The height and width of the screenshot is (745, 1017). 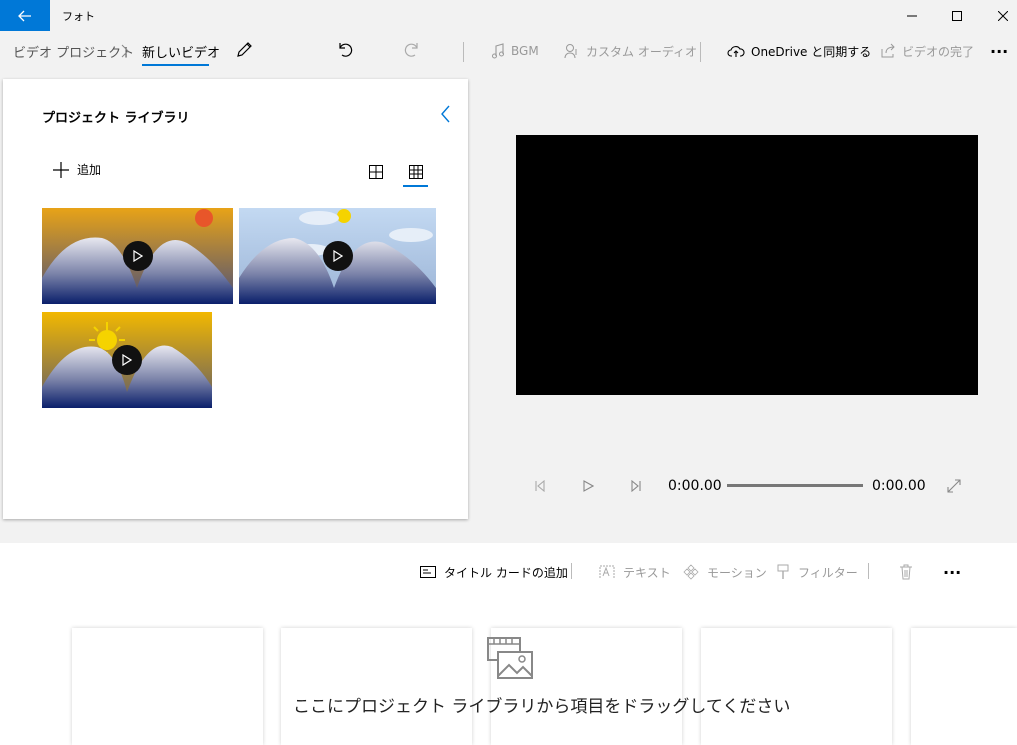 I want to click on maximize-icon, so click(x=957, y=15).